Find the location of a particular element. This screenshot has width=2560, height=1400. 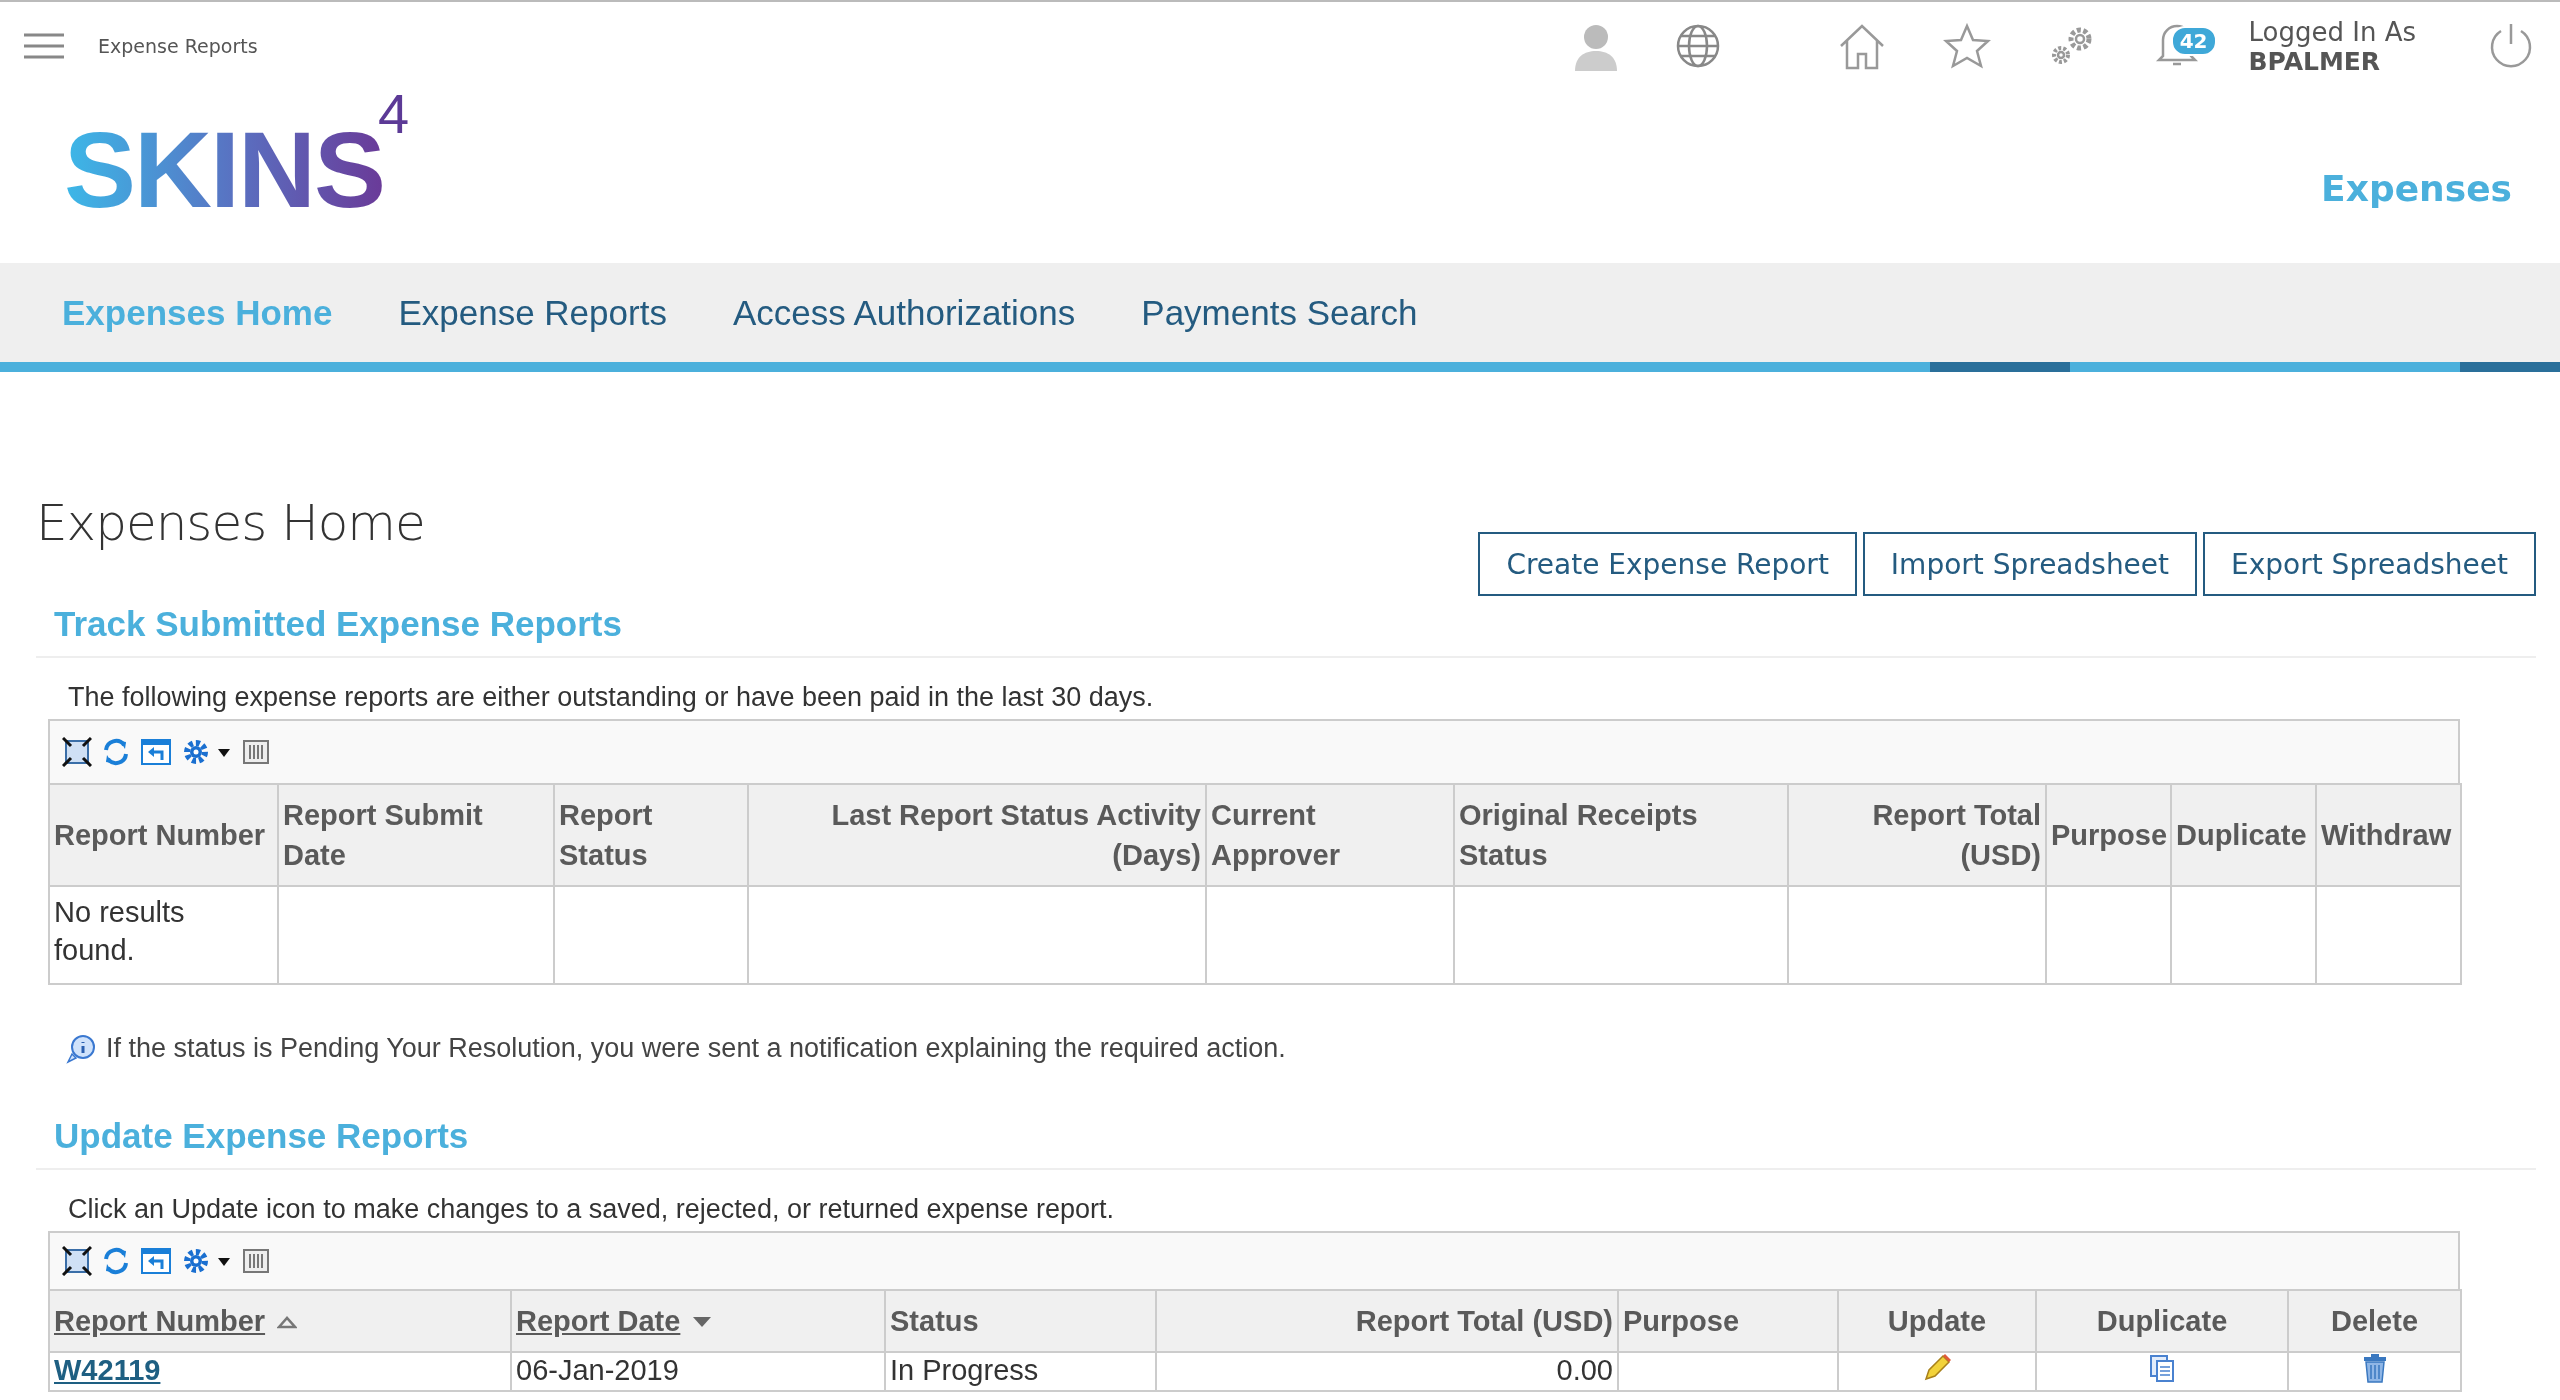

column-header: Report Number is located at coordinates (163, 835).